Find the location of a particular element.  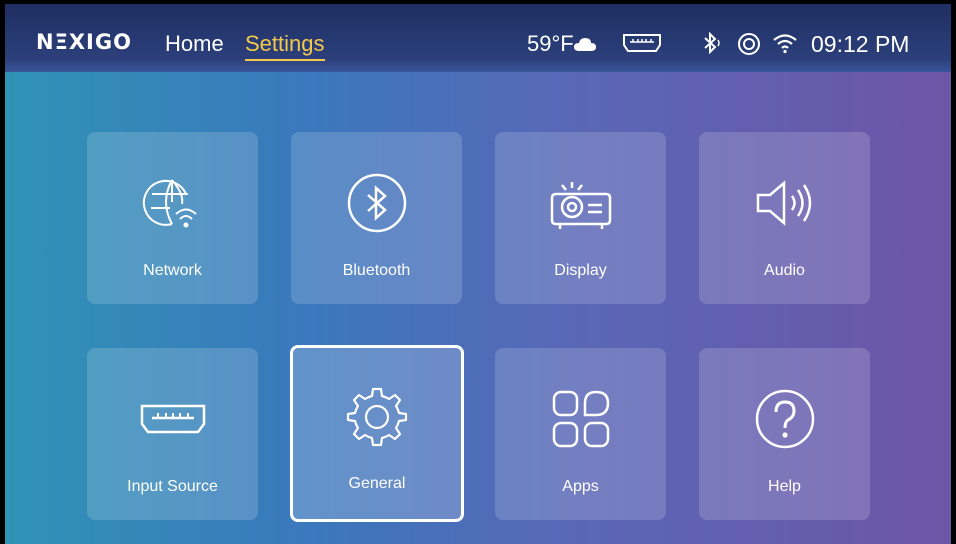

tile-label: Display is located at coordinates (580, 270).